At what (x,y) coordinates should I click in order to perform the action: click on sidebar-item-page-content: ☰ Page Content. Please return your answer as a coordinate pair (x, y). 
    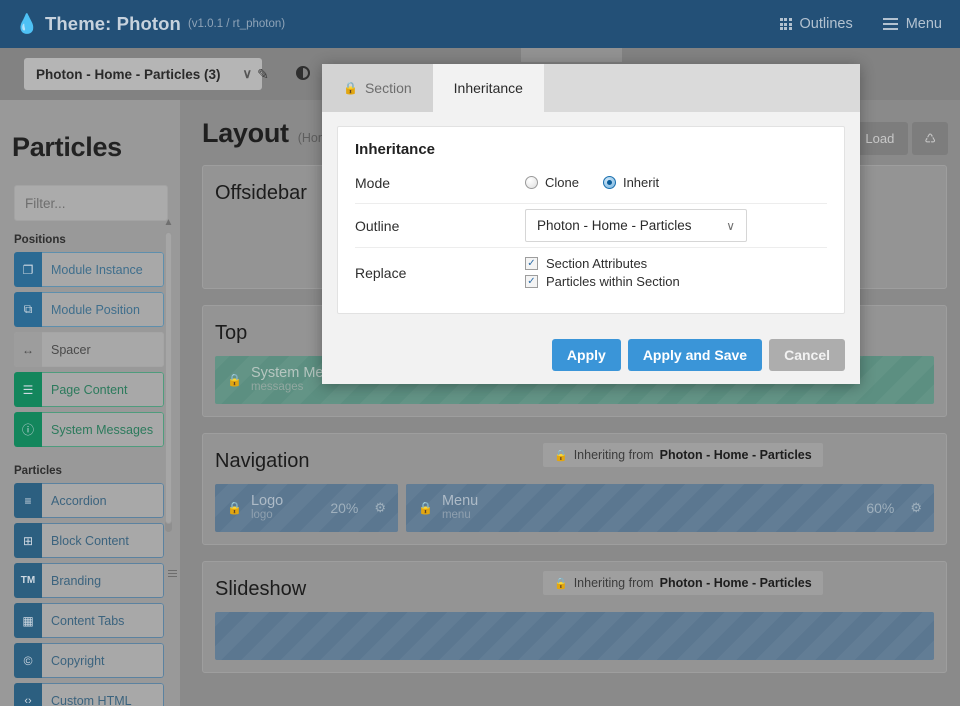
    Looking at the image, I should click on (89, 389).